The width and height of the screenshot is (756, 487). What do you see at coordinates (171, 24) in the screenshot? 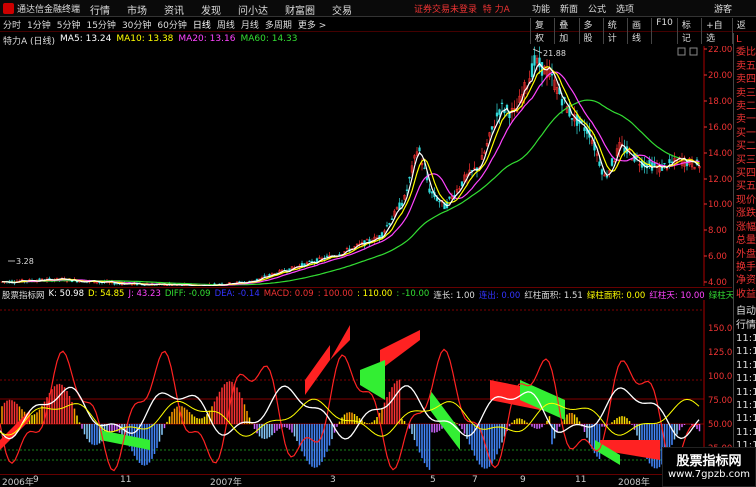
I see `period-60min: 60分钟` at bounding box center [171, 24].